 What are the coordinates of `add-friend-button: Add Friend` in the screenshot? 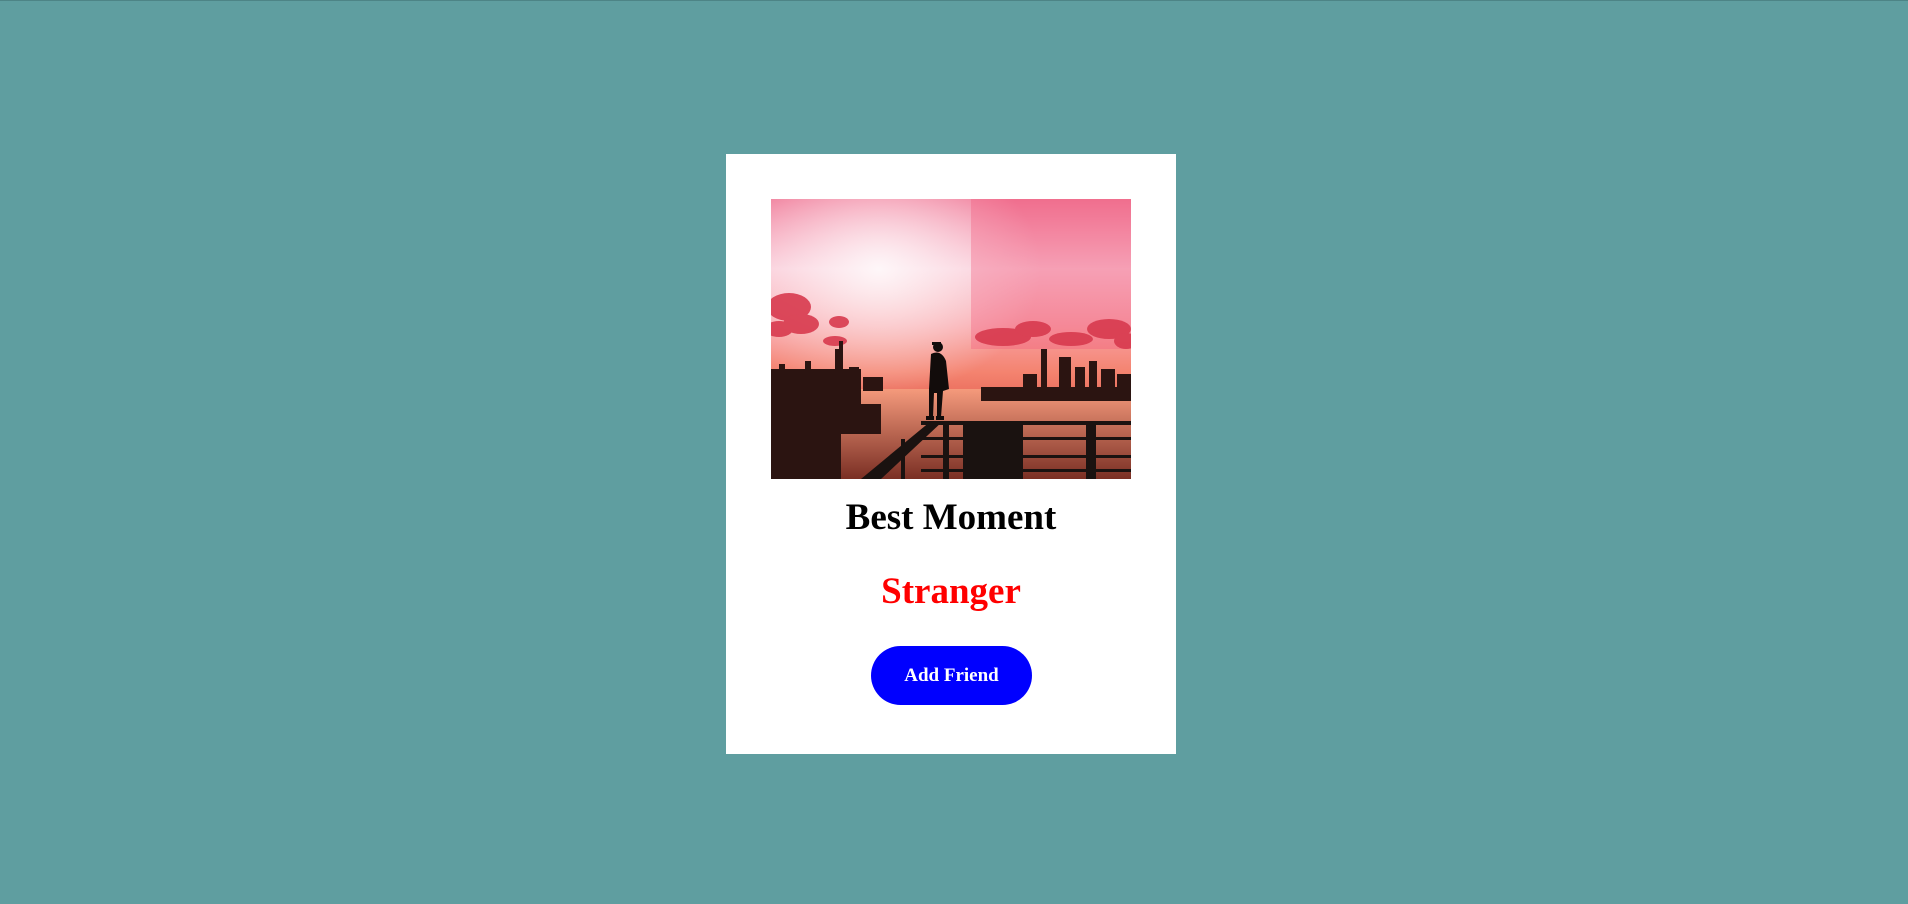 It's located at (951, 675).